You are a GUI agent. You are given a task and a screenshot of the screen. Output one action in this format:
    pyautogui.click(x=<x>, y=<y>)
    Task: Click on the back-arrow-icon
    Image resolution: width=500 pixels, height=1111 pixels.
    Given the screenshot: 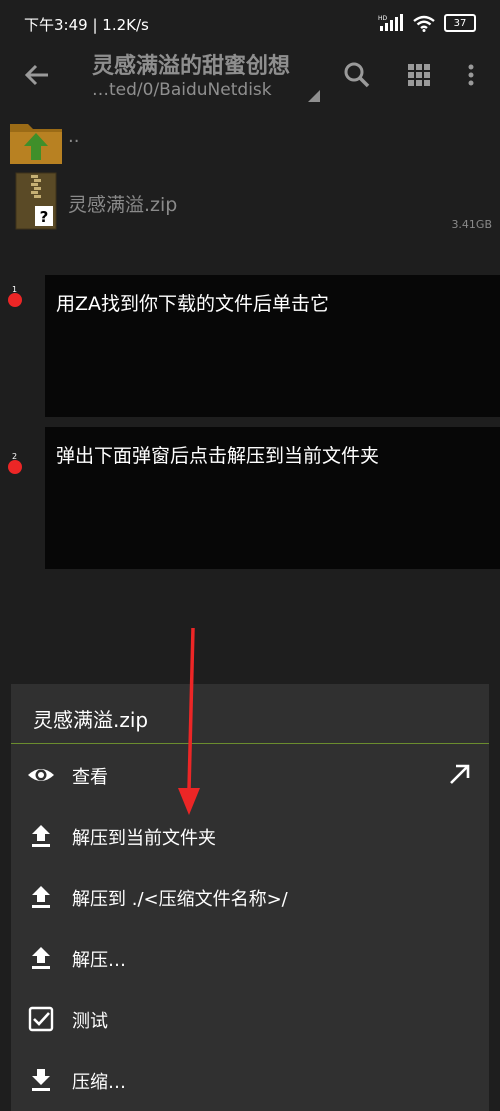 What is the action you would take?
    pyautogui.click(x=37, y=75)
    